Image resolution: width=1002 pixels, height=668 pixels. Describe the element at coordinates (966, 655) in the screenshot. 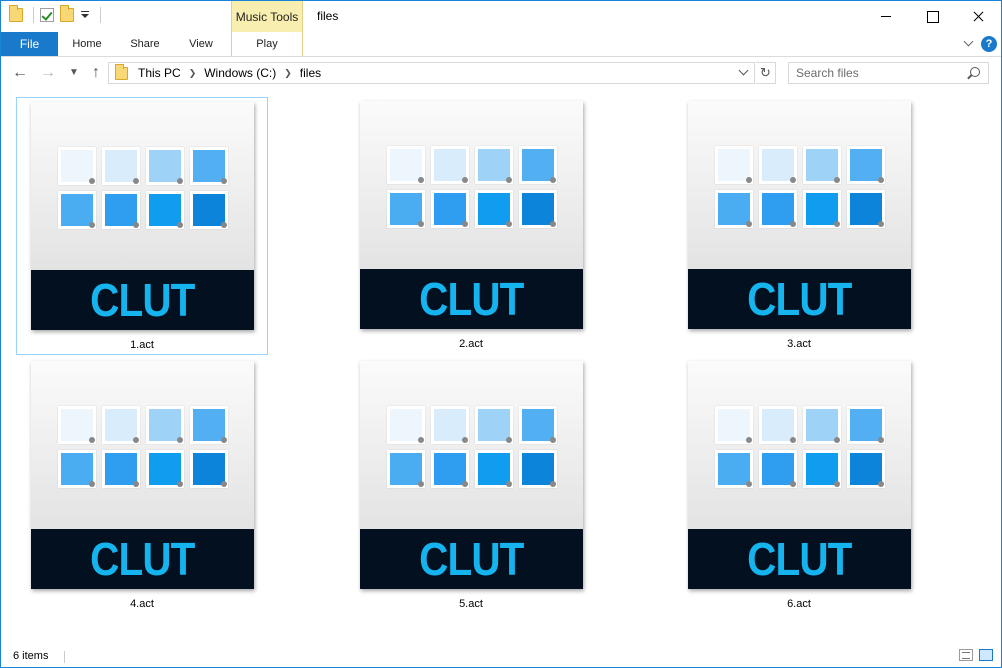

I see `details-view-icon` at that location.